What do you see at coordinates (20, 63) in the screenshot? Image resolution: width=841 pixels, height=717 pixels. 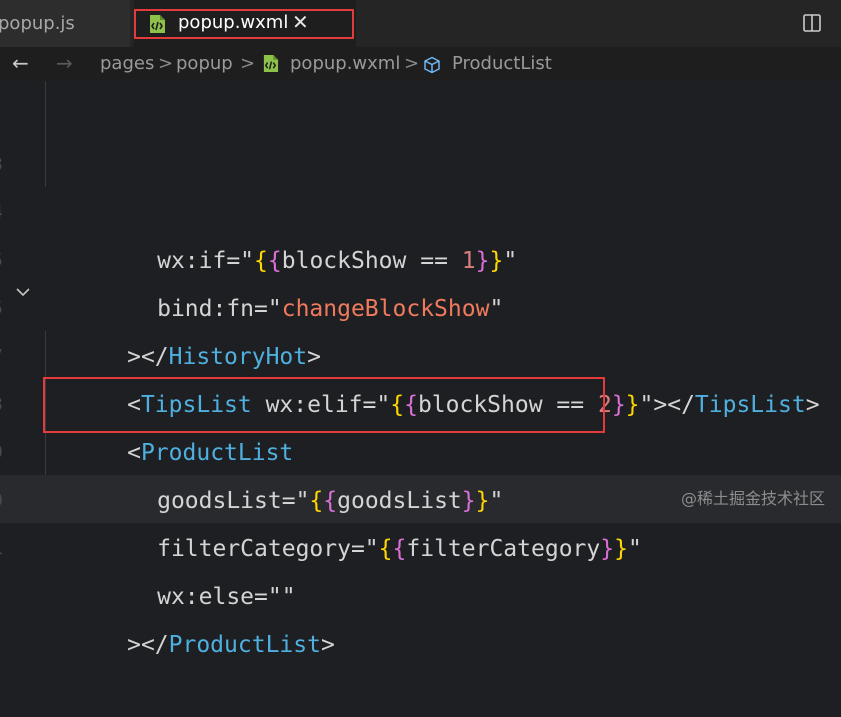 I see `back-arrow-icon: ←` at bounding box center [20, 63].